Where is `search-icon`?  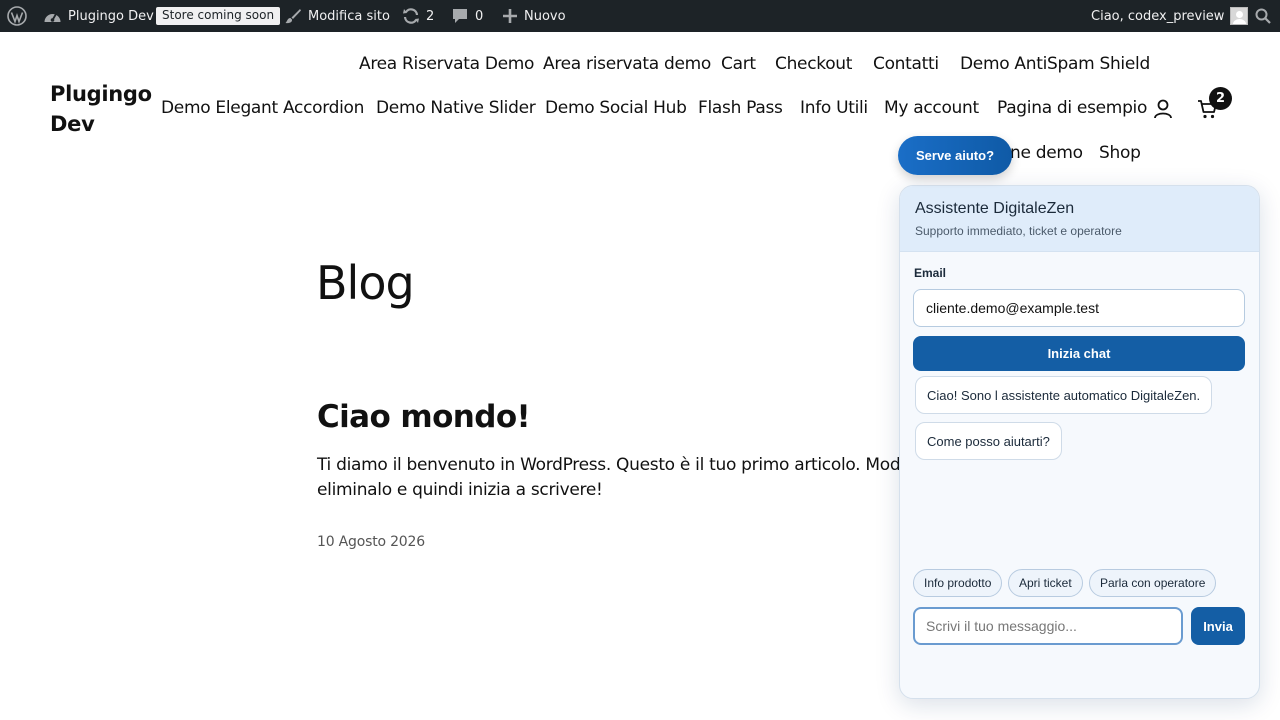 search-icon is located at coordinates (1263, 16).